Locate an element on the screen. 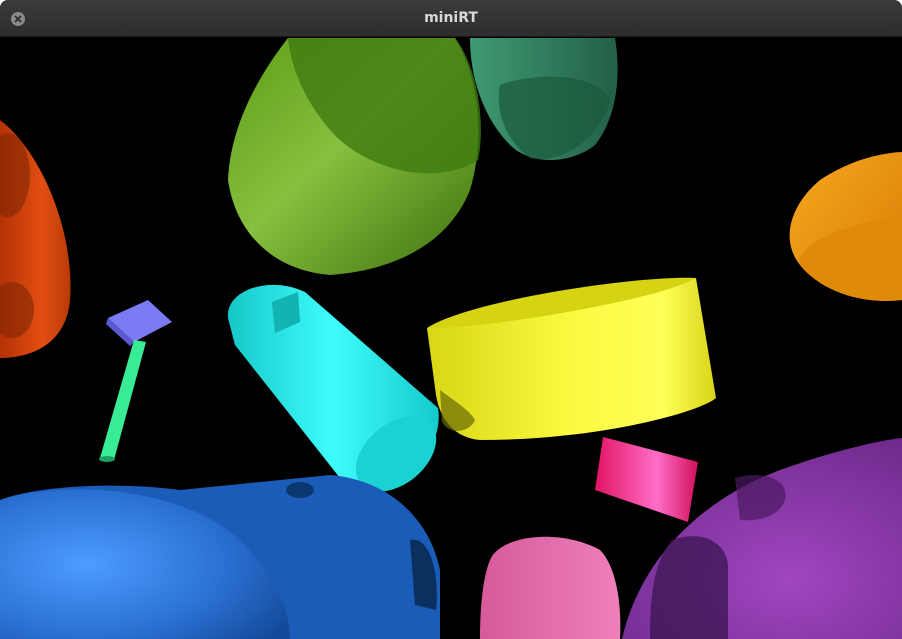  title-bar: miniRT is located at coordinates (451, 18).